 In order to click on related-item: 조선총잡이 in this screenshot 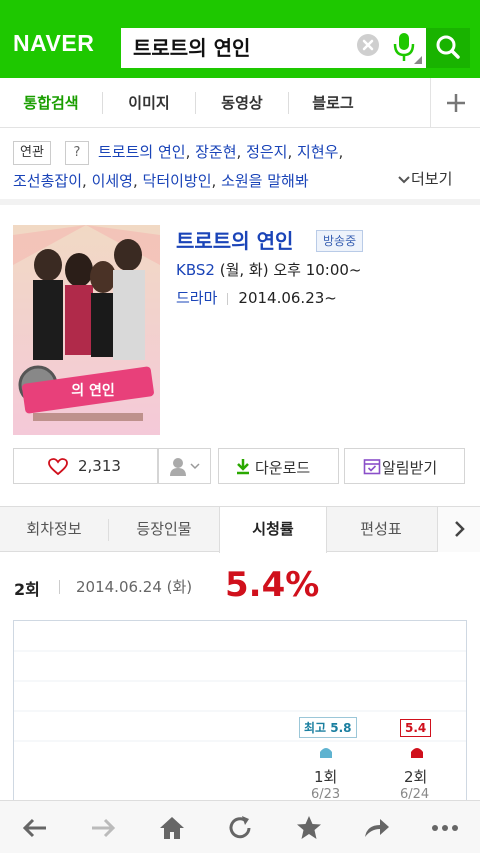, I will do `click(47, 181)`.